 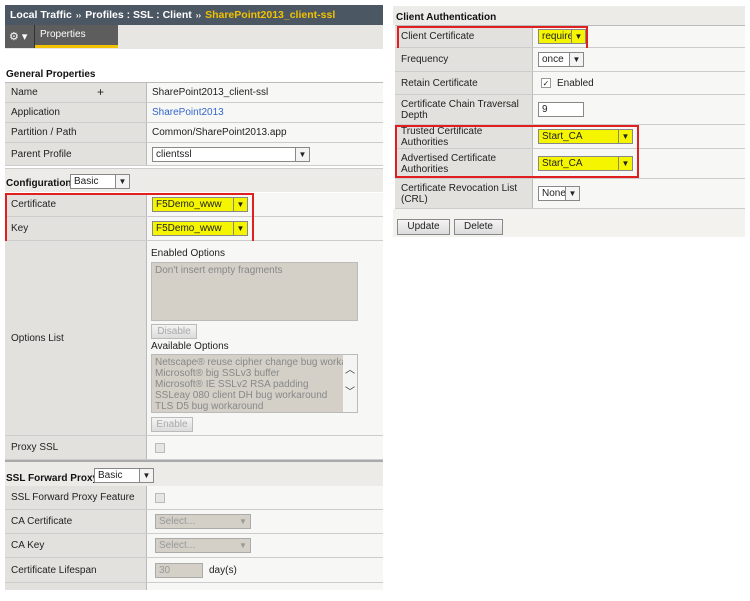 What do you see at coordinates (101, 92) in the screenshot?
I see `crosshair-cursor-icon: +` at bounding box center [101, 92].